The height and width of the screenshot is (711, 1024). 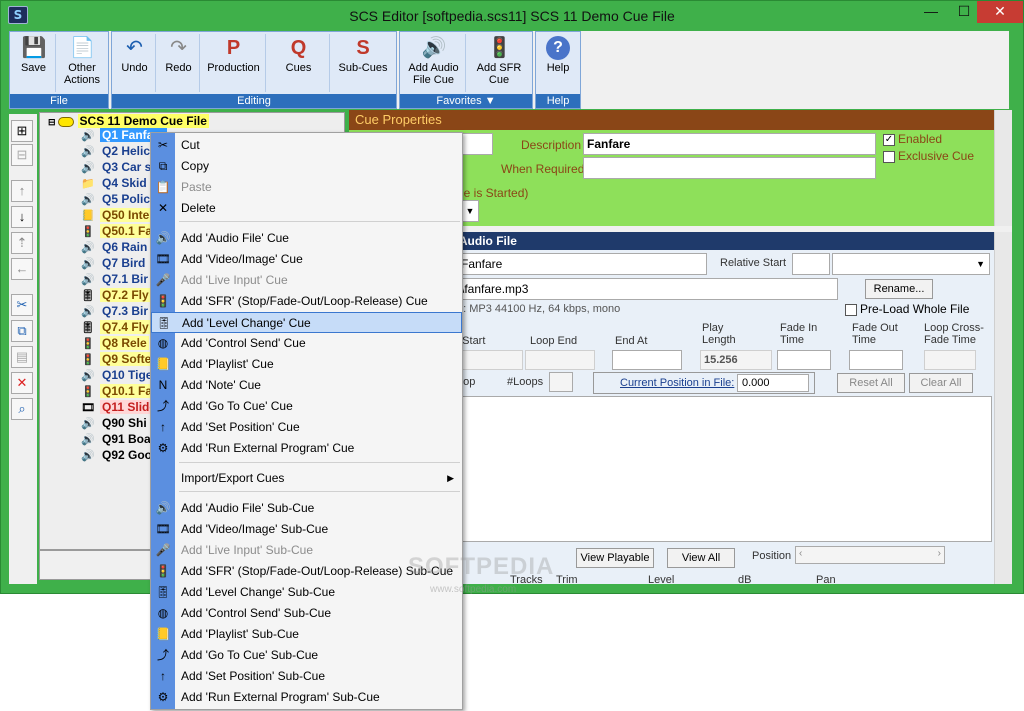 What do you see at coordinates (306, 343) in the screenshot?
I see `menu-item: ◍ Add 'Control Send' Cue` at bounding box center [306, 343].